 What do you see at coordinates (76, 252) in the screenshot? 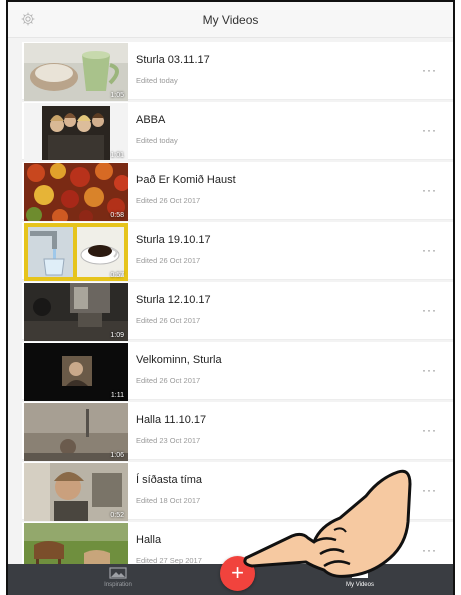
I see `video-thumbnail: 0:57` at bounding box center [76, 252].